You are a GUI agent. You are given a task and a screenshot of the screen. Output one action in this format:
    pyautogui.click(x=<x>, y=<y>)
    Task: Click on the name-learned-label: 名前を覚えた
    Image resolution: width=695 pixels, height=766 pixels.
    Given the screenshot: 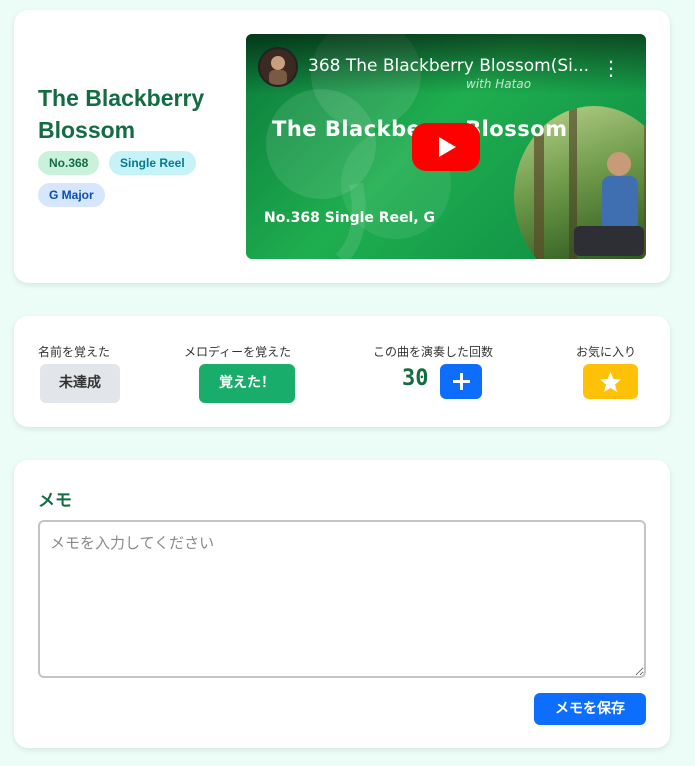 What is the action you would take?
    pyautogui.click(x=74, y=352)
    